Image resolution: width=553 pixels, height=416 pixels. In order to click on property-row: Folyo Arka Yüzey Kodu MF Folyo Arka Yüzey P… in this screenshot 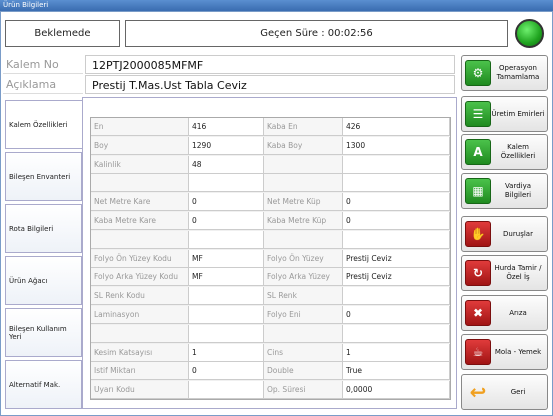, I will do `click(270, 277)`.